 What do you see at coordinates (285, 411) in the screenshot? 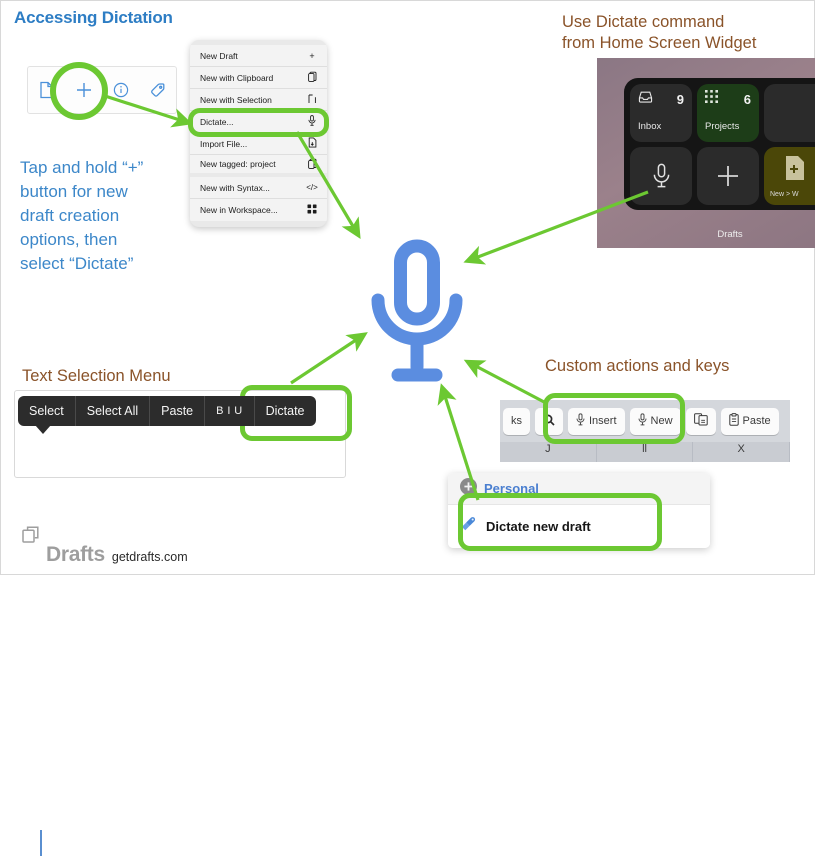
I see `selection-menu-item-dictate: Dictate` at bounding box center [285, 411].